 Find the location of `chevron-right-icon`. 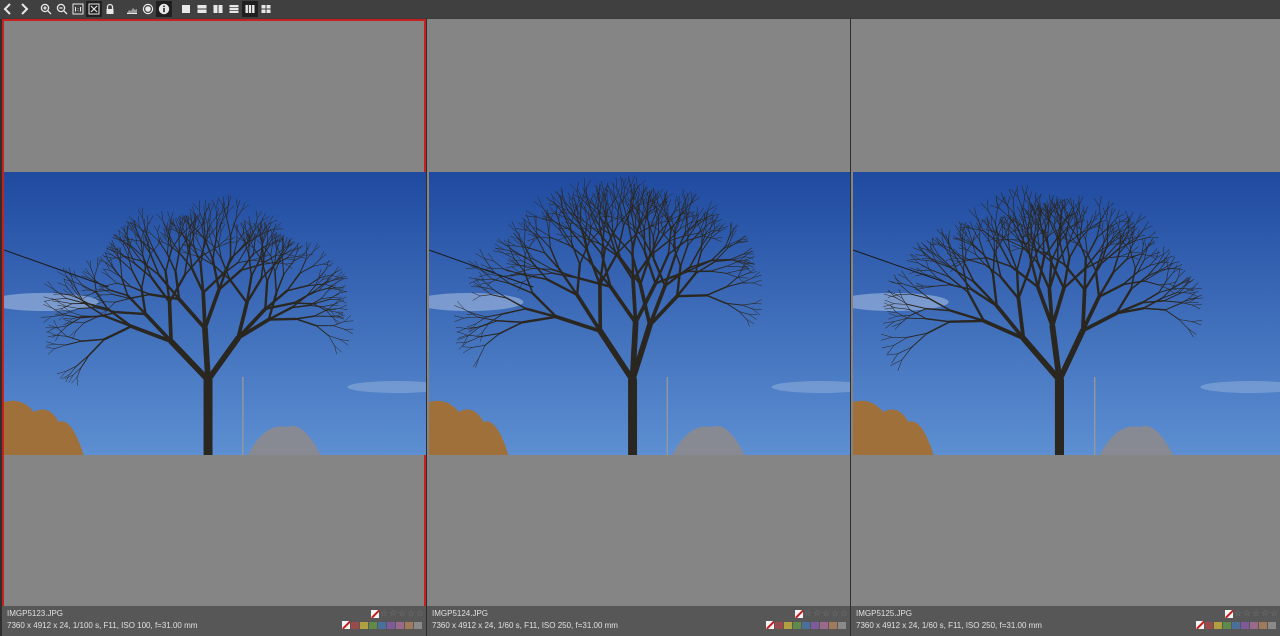

chevron-right-icon is located at coordinates (25, 9).